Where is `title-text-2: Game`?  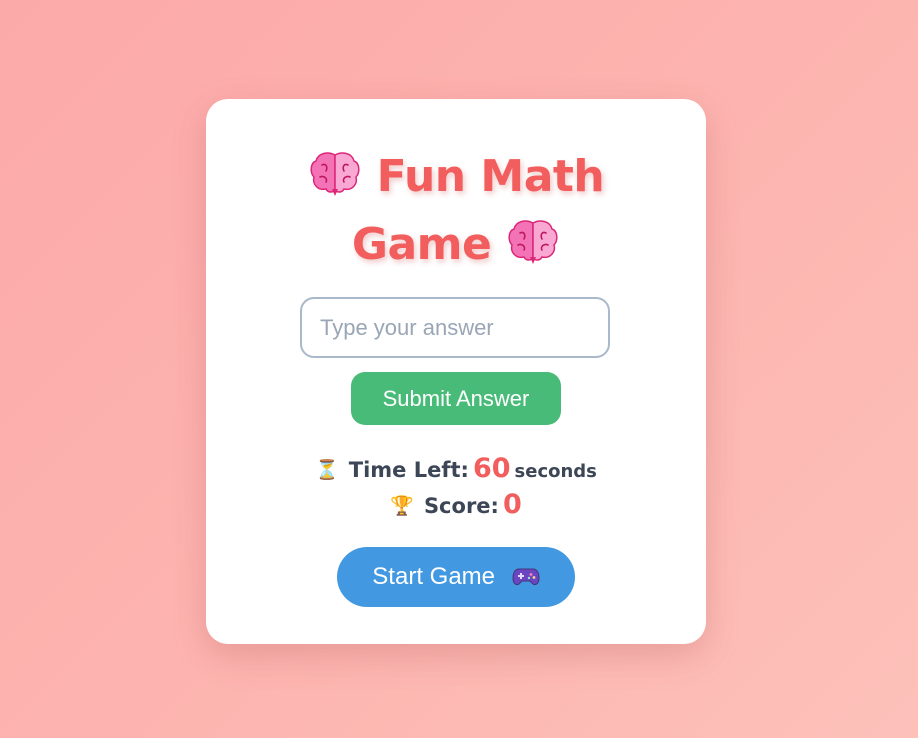
title-text-2: Game is located at coordinates (421, 244).